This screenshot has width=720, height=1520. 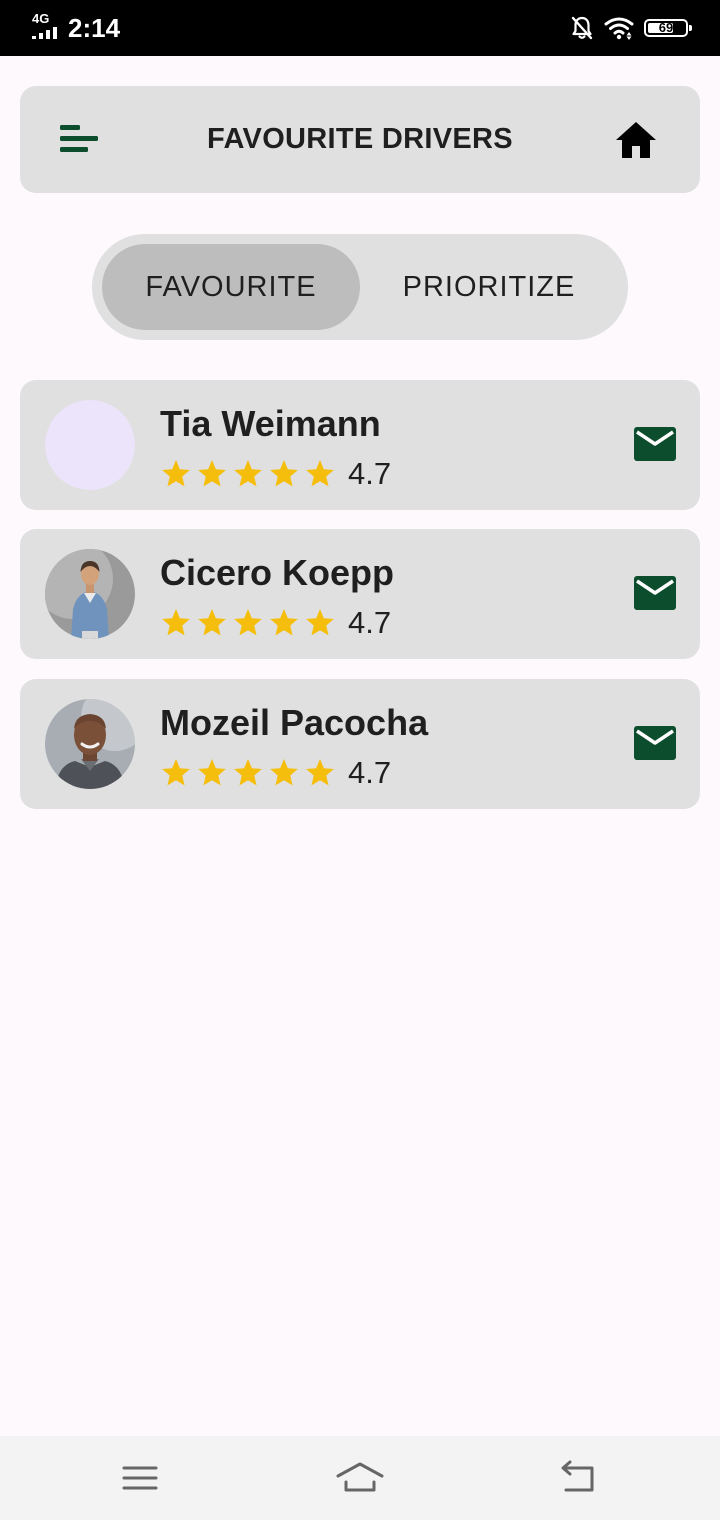 I want to click on home-nav-icon, so click(x=360, y=1478).